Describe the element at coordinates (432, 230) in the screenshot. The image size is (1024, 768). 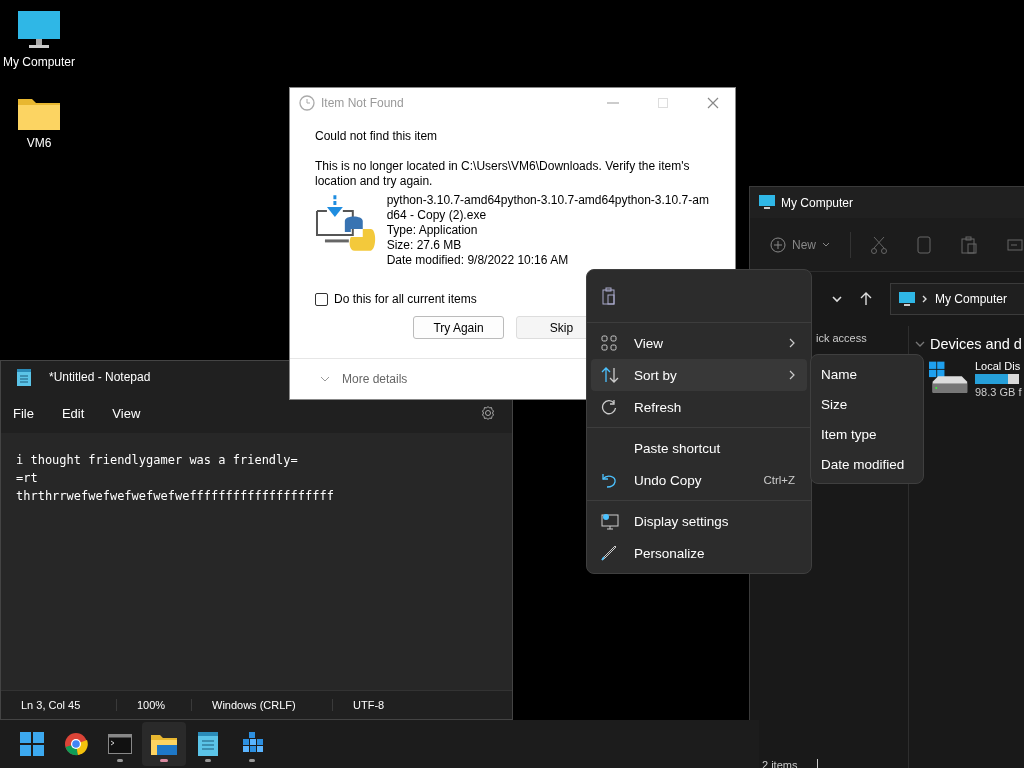
I see `file-detail: Type: Application` at that location.